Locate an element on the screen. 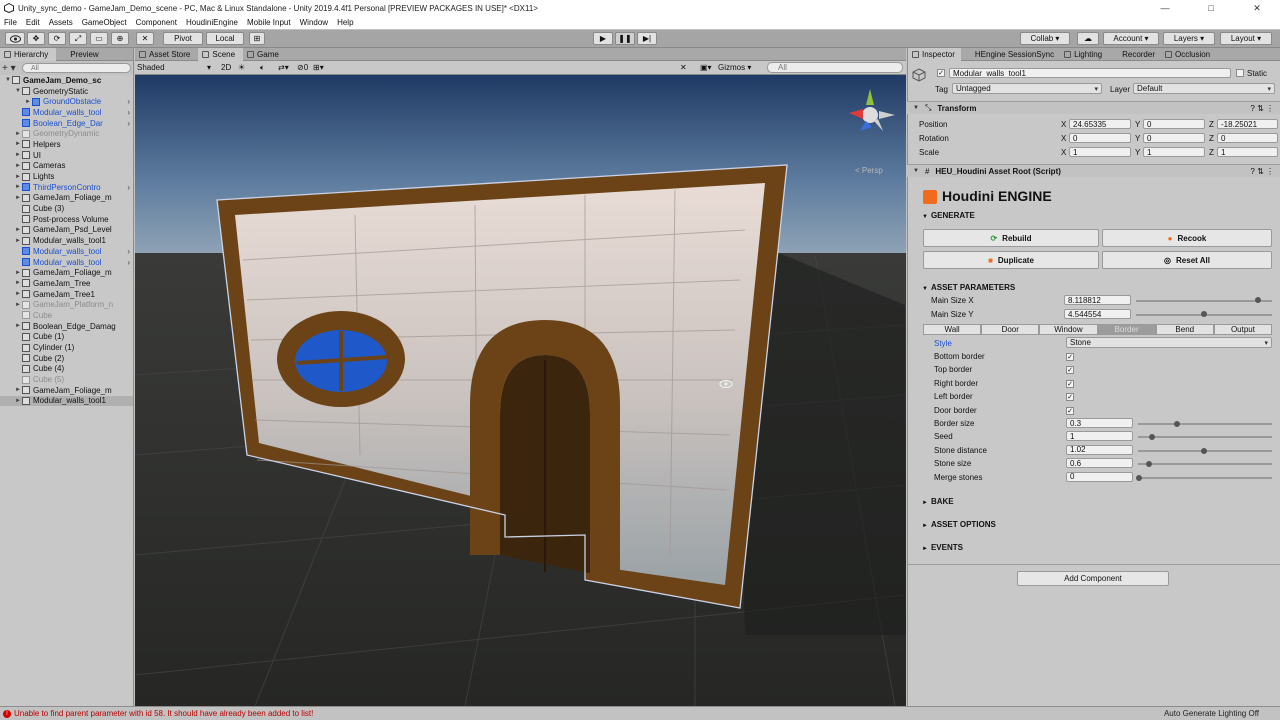  param-tab-bend: Bend is located at coordinates (1184, 329).